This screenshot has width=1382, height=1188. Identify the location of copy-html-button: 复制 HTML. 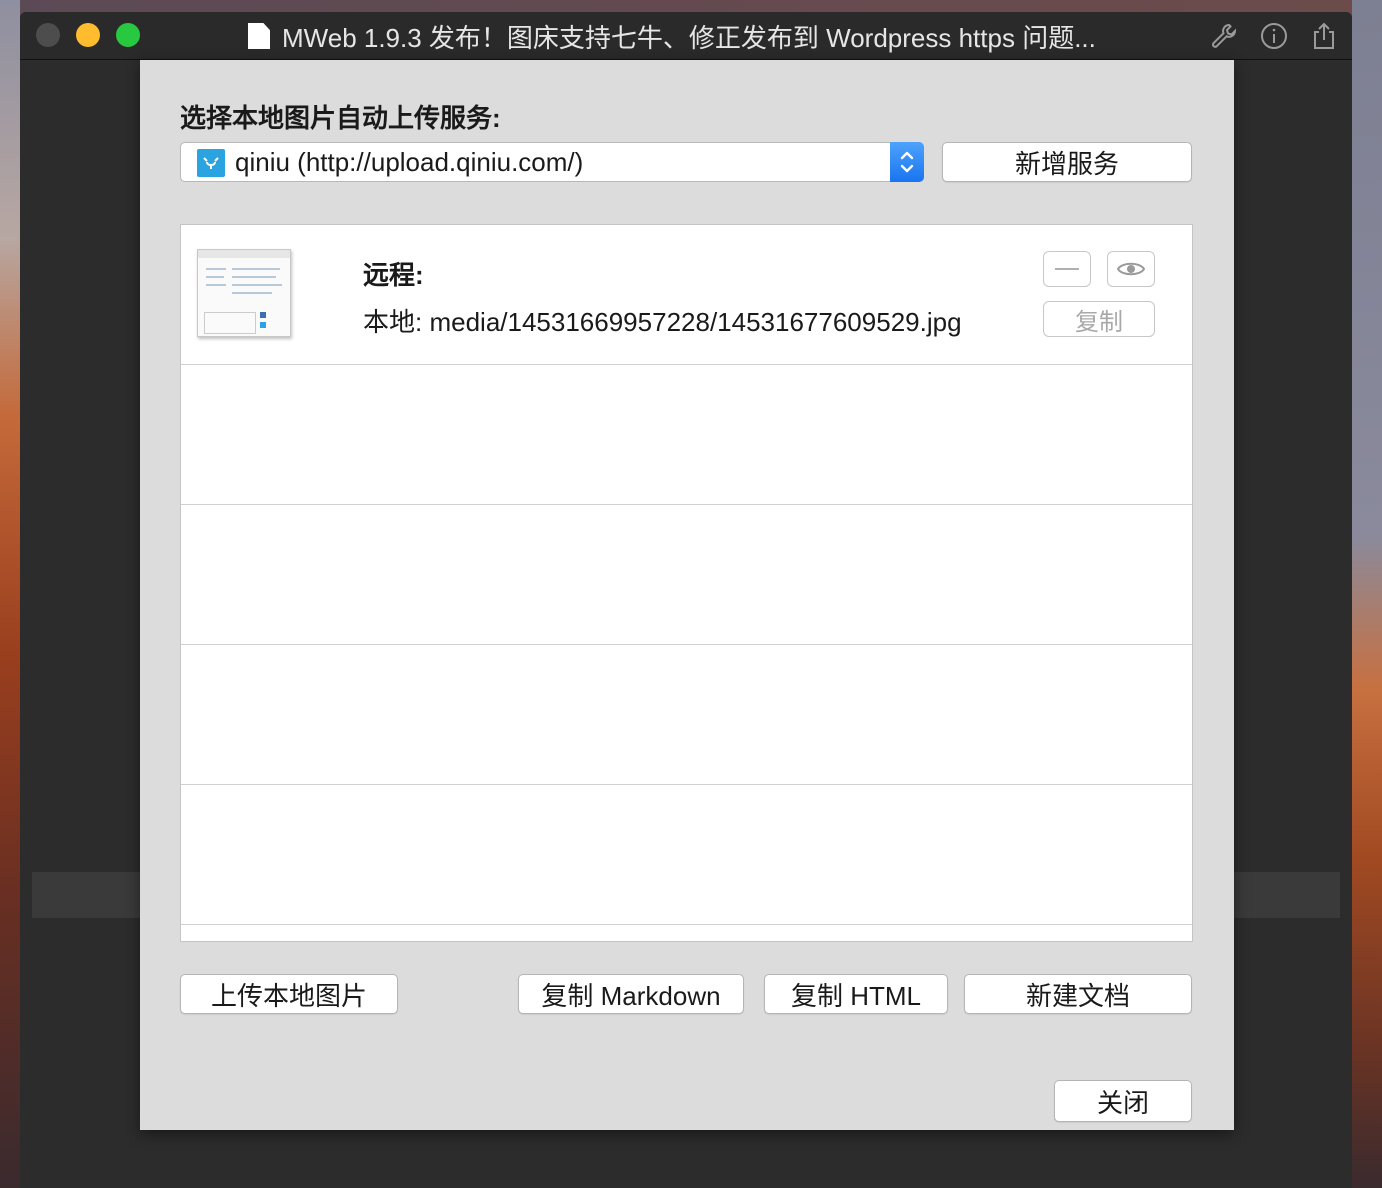
(856, 994).